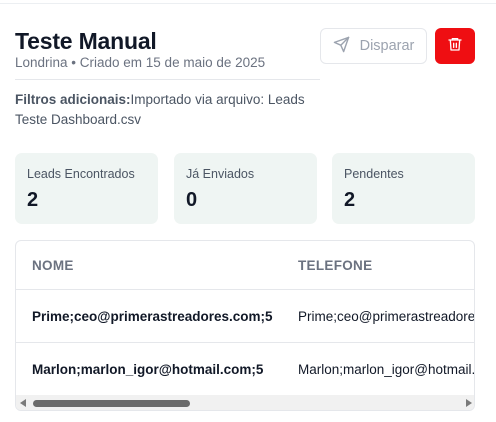 This screenshot has height=422, width=496. I want to click on stat-label: Já Enviados, so click(220, 174).